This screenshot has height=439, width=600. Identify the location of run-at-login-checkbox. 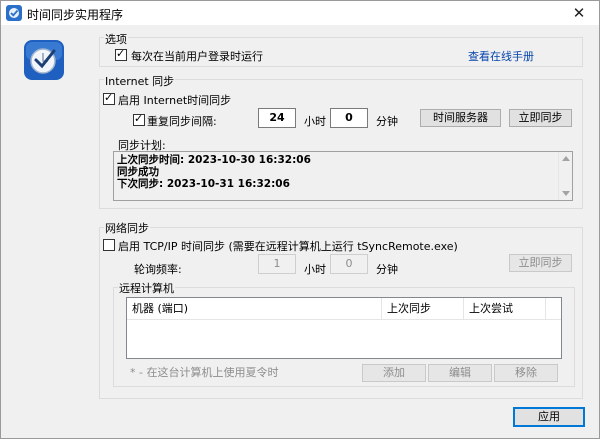
(121, 54).